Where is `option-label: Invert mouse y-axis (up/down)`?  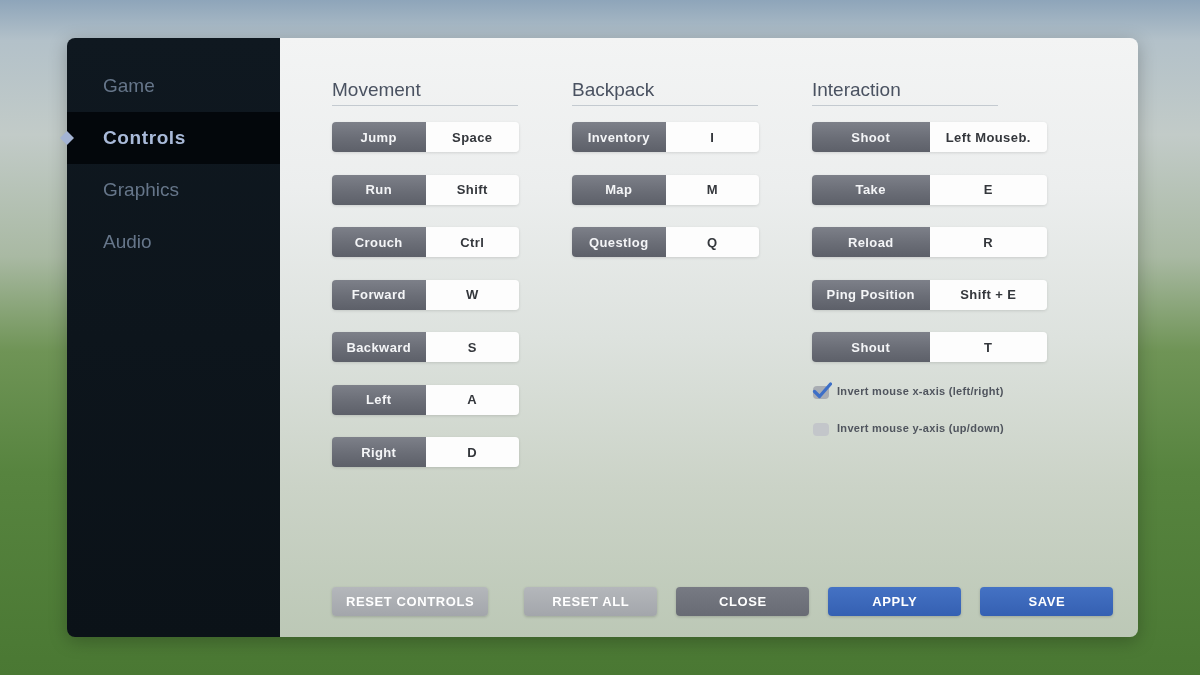 option-label: Invert mouse y-axis (up/down) is located at coordinates (920, 428).